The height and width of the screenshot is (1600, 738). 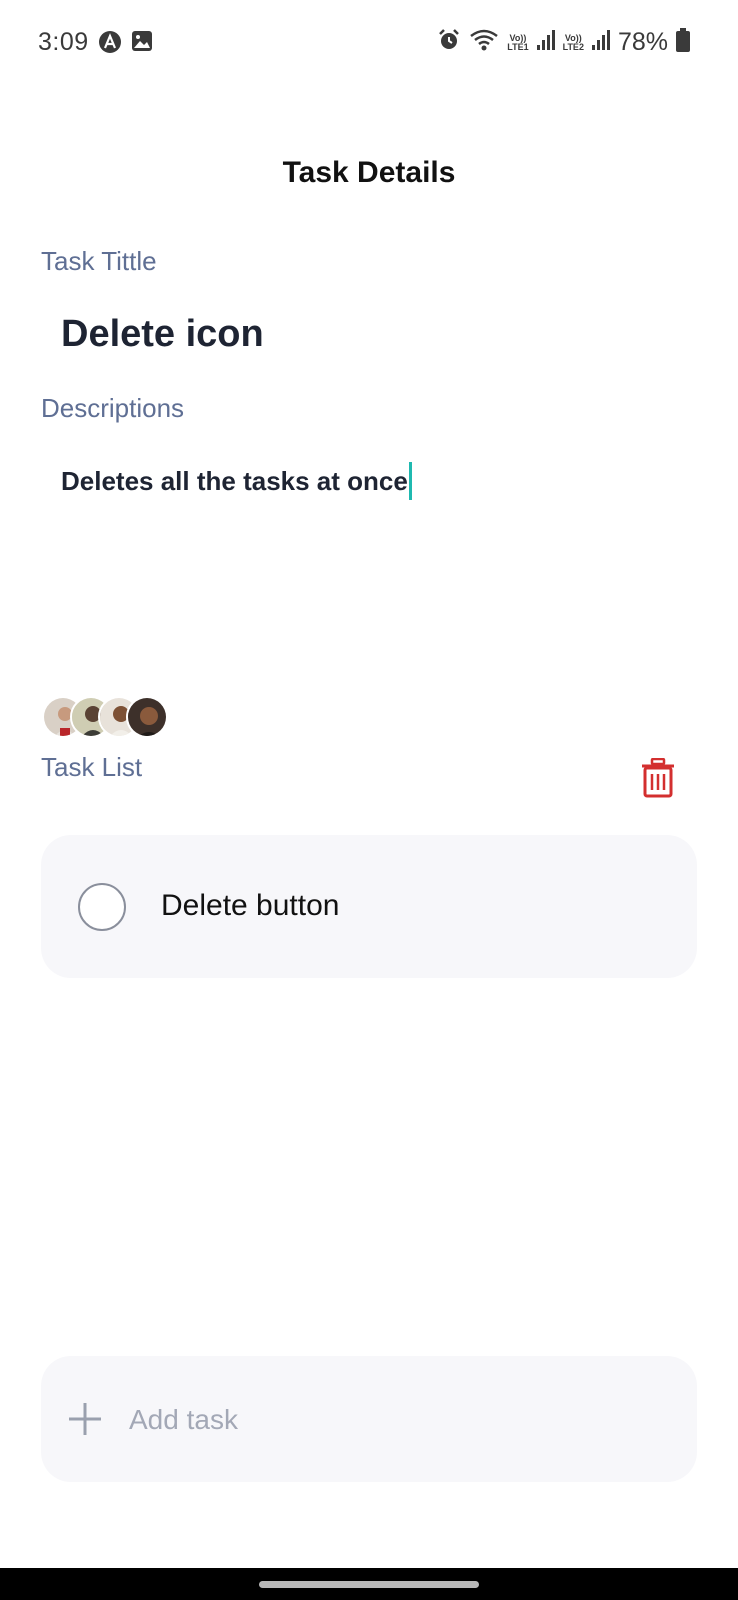 I want to click on task-item-label: Delete button, so click(x=250, y=905).